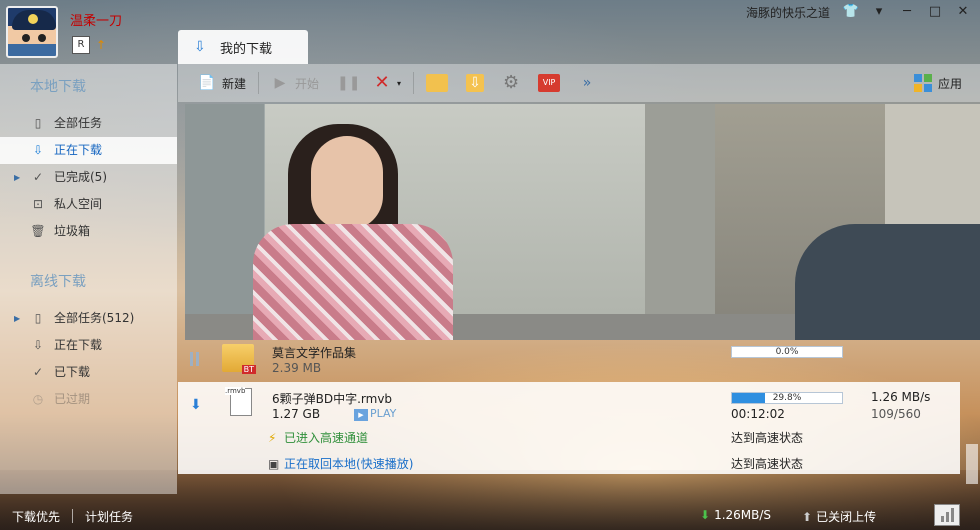 Image resolution: width=980 pixels, height=530 pixels. I want to click on gear-icon: ⚙, so click(511, 82).